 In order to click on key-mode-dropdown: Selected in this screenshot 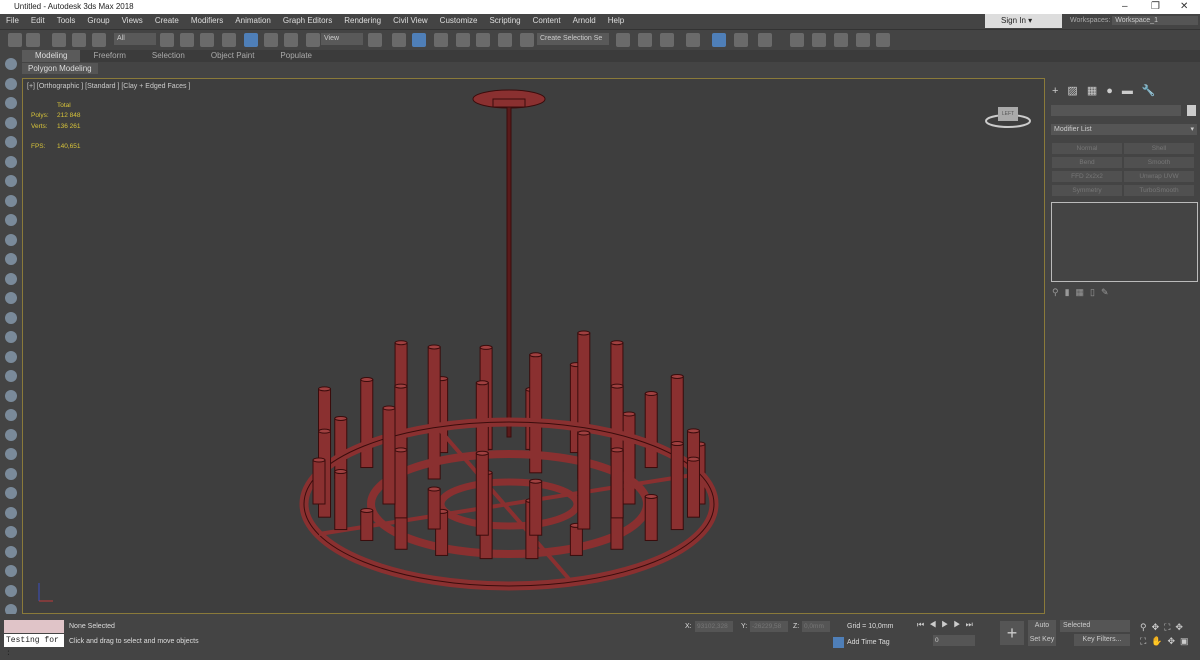, I will do `click(1095, 626)`.